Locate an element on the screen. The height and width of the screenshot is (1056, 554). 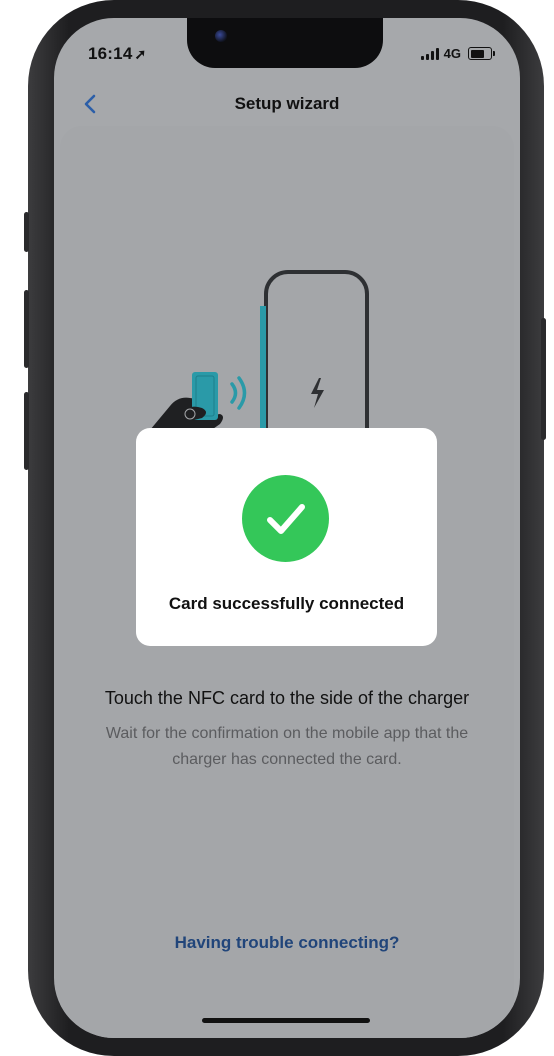
checkmark-circle-icon is located at coordinates (285, 518).